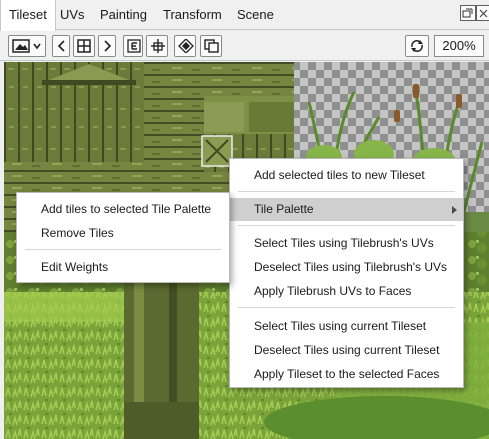 The height and width of the screenshot is (439, 489). Describe the element at coordinates (123, 267) in the screenshot. I see `menu-item-edit-weights: Edit Weights` at that location.